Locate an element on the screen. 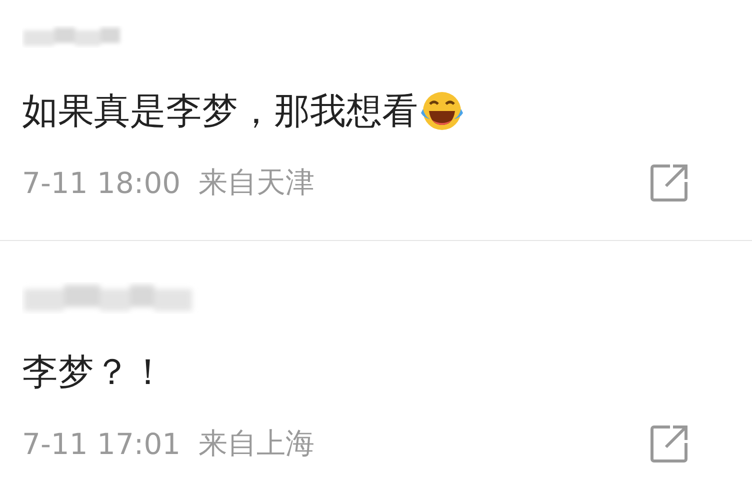  comment-text: 如果真是李梦，那我想看 is located at coordinates (220, 112).